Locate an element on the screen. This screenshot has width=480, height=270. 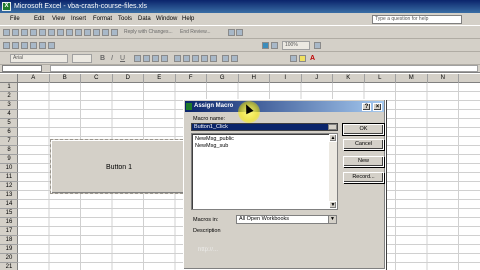
align-center-icon is located at coordinates (146, 58).